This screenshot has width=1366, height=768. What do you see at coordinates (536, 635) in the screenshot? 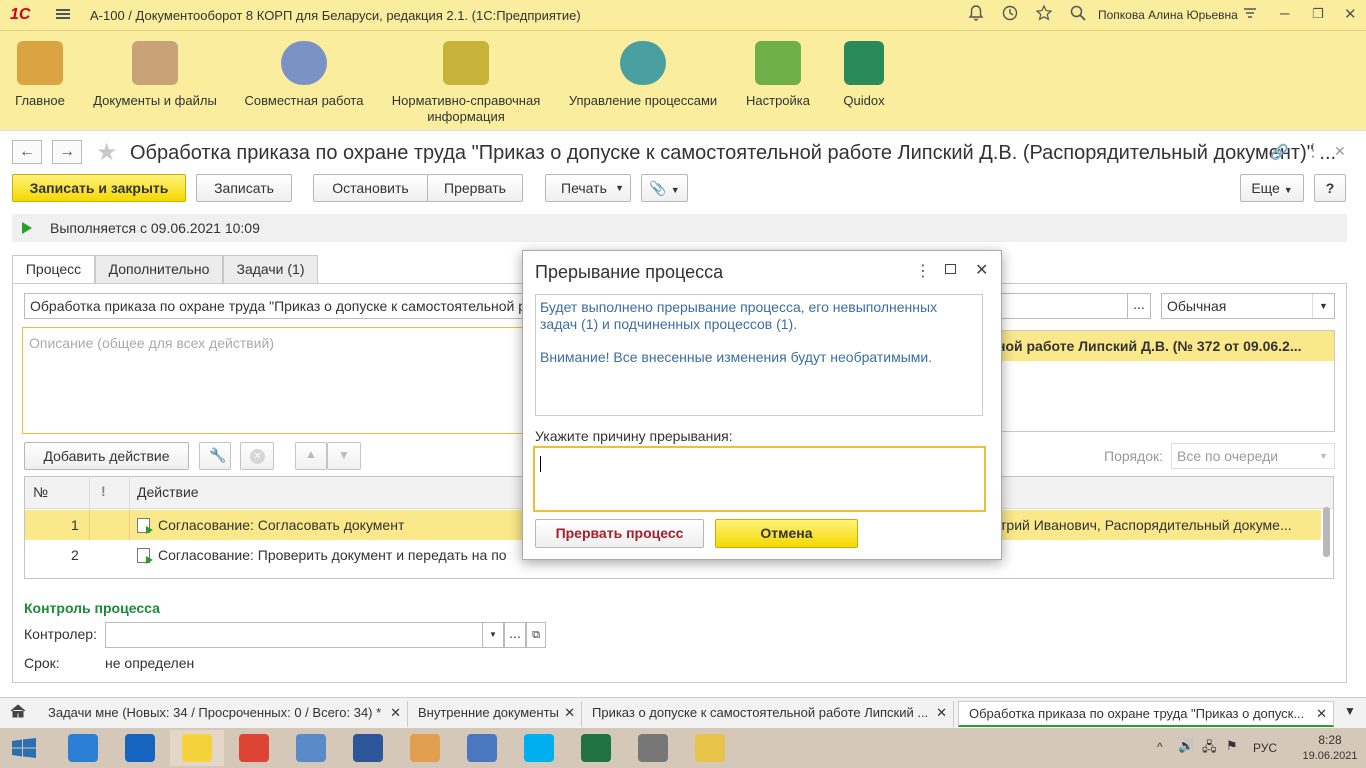
I see `controller-open-icon: ⧉` at bounding box center [536, 635].